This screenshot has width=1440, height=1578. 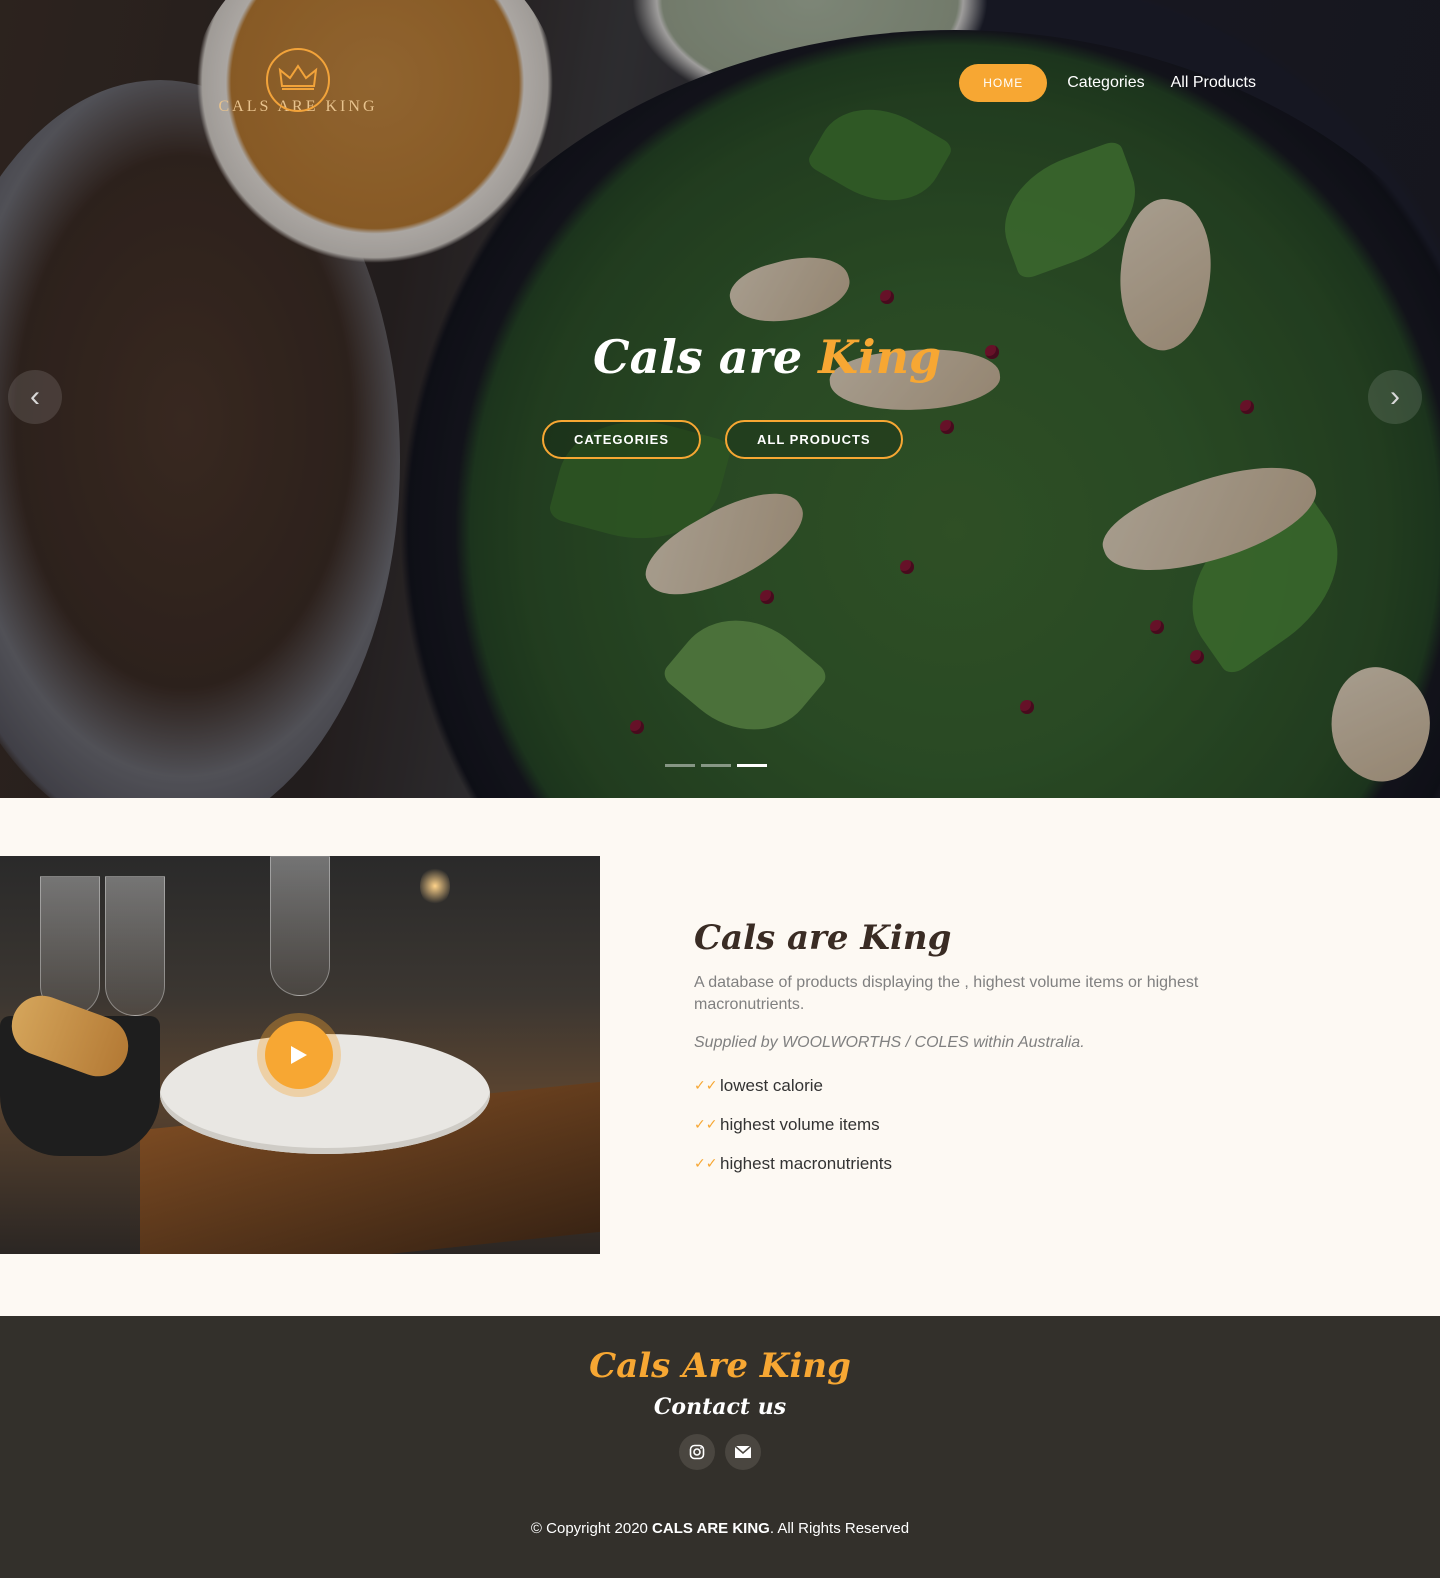 I want to click on feature-label: highest volume items, so click(x=800, y=1124).